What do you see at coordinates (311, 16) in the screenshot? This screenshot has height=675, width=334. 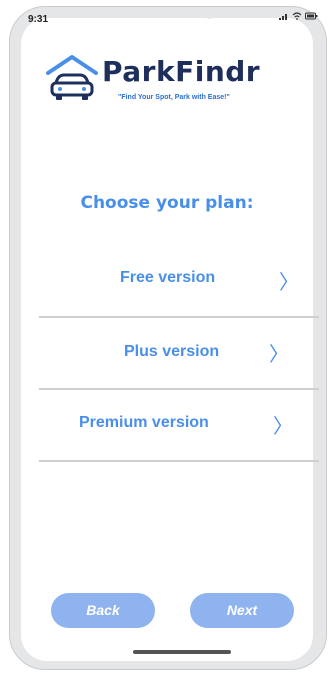 I see `battery-icon` at bounding box center [311, 16].